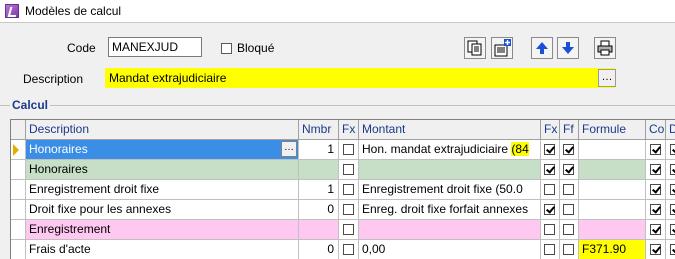  What do you see at coordinates (360, 78) in the screenshot?
I see `description-field: Mandat extrajudiciaire` at bounding box center [360, 78].